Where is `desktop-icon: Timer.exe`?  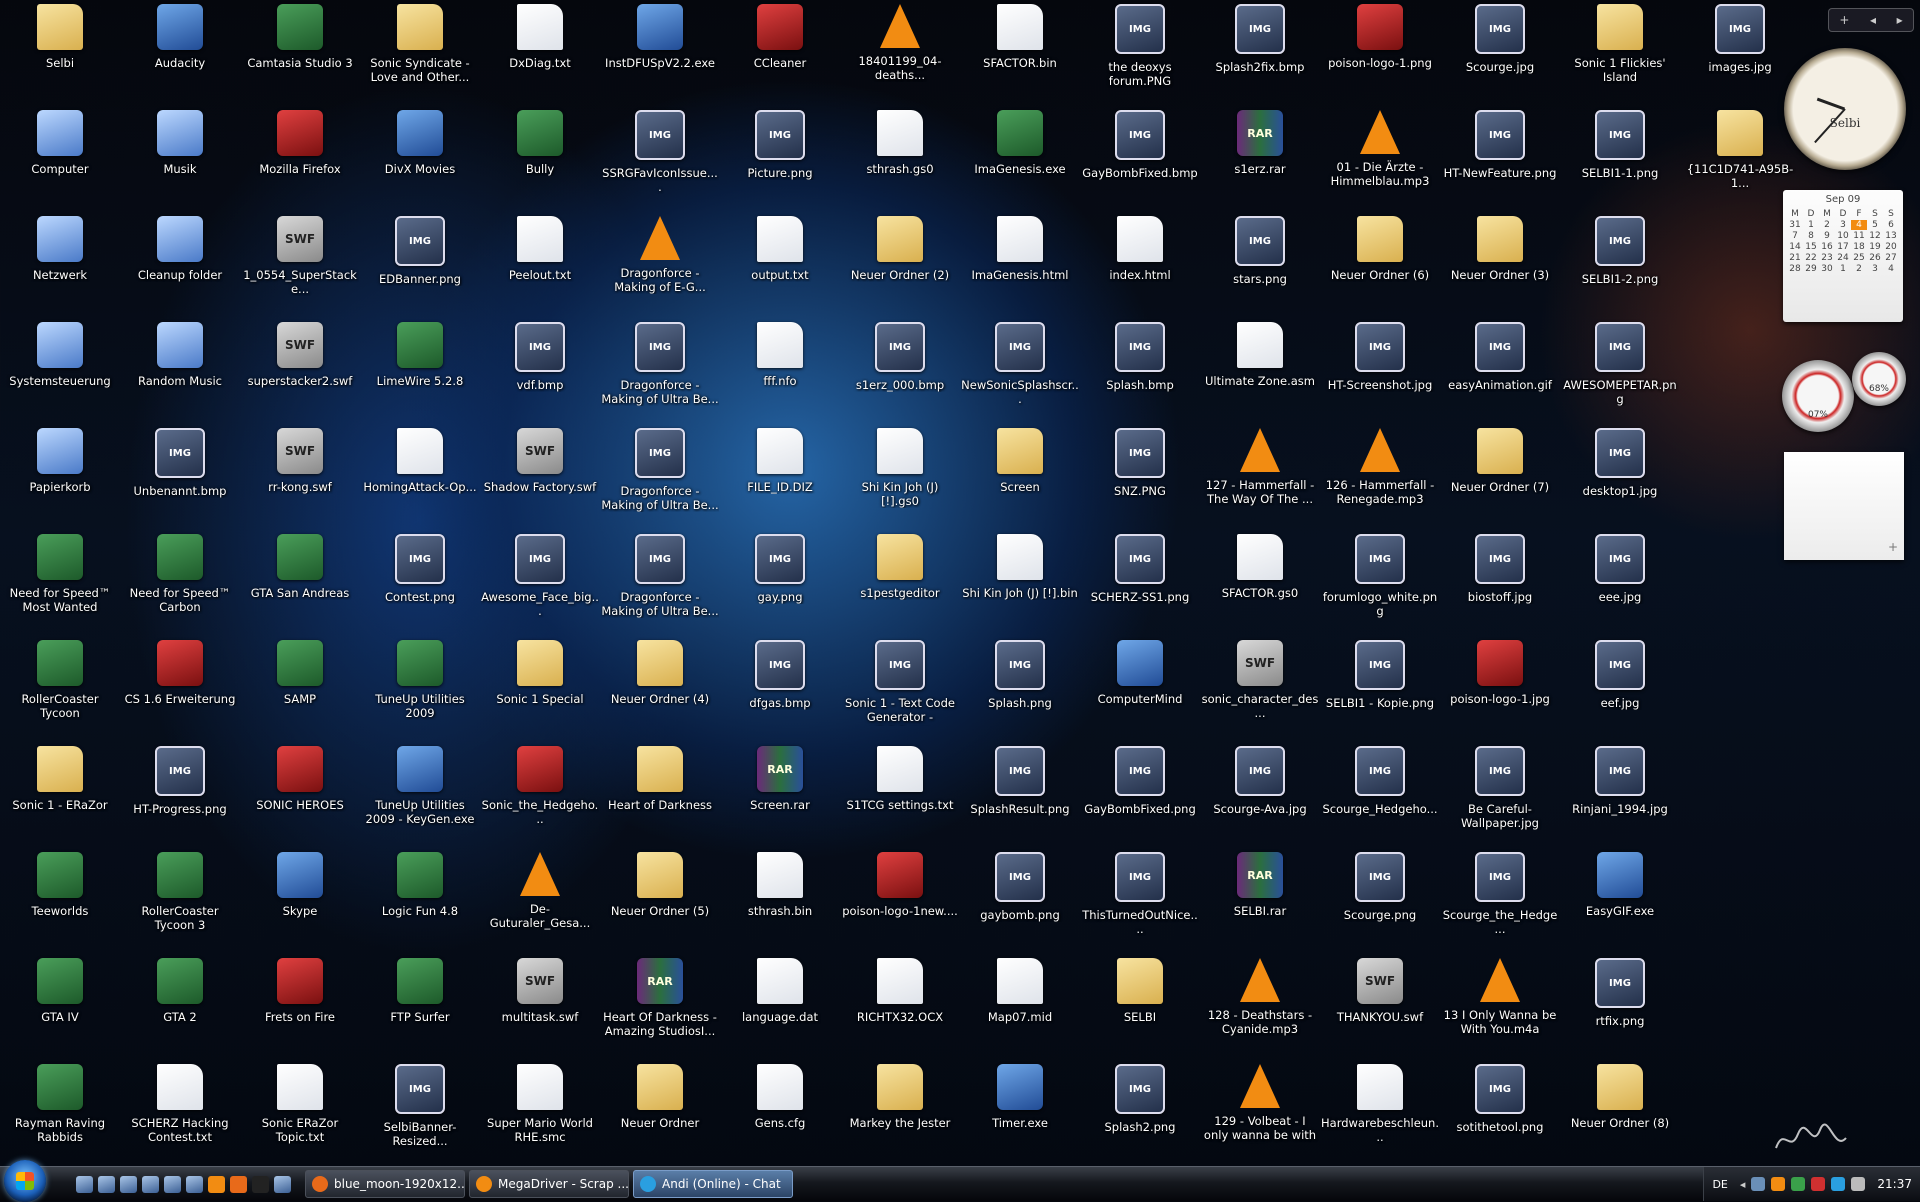
desktop-icon: Timer.exe is located at coordinates (1020, 1112).